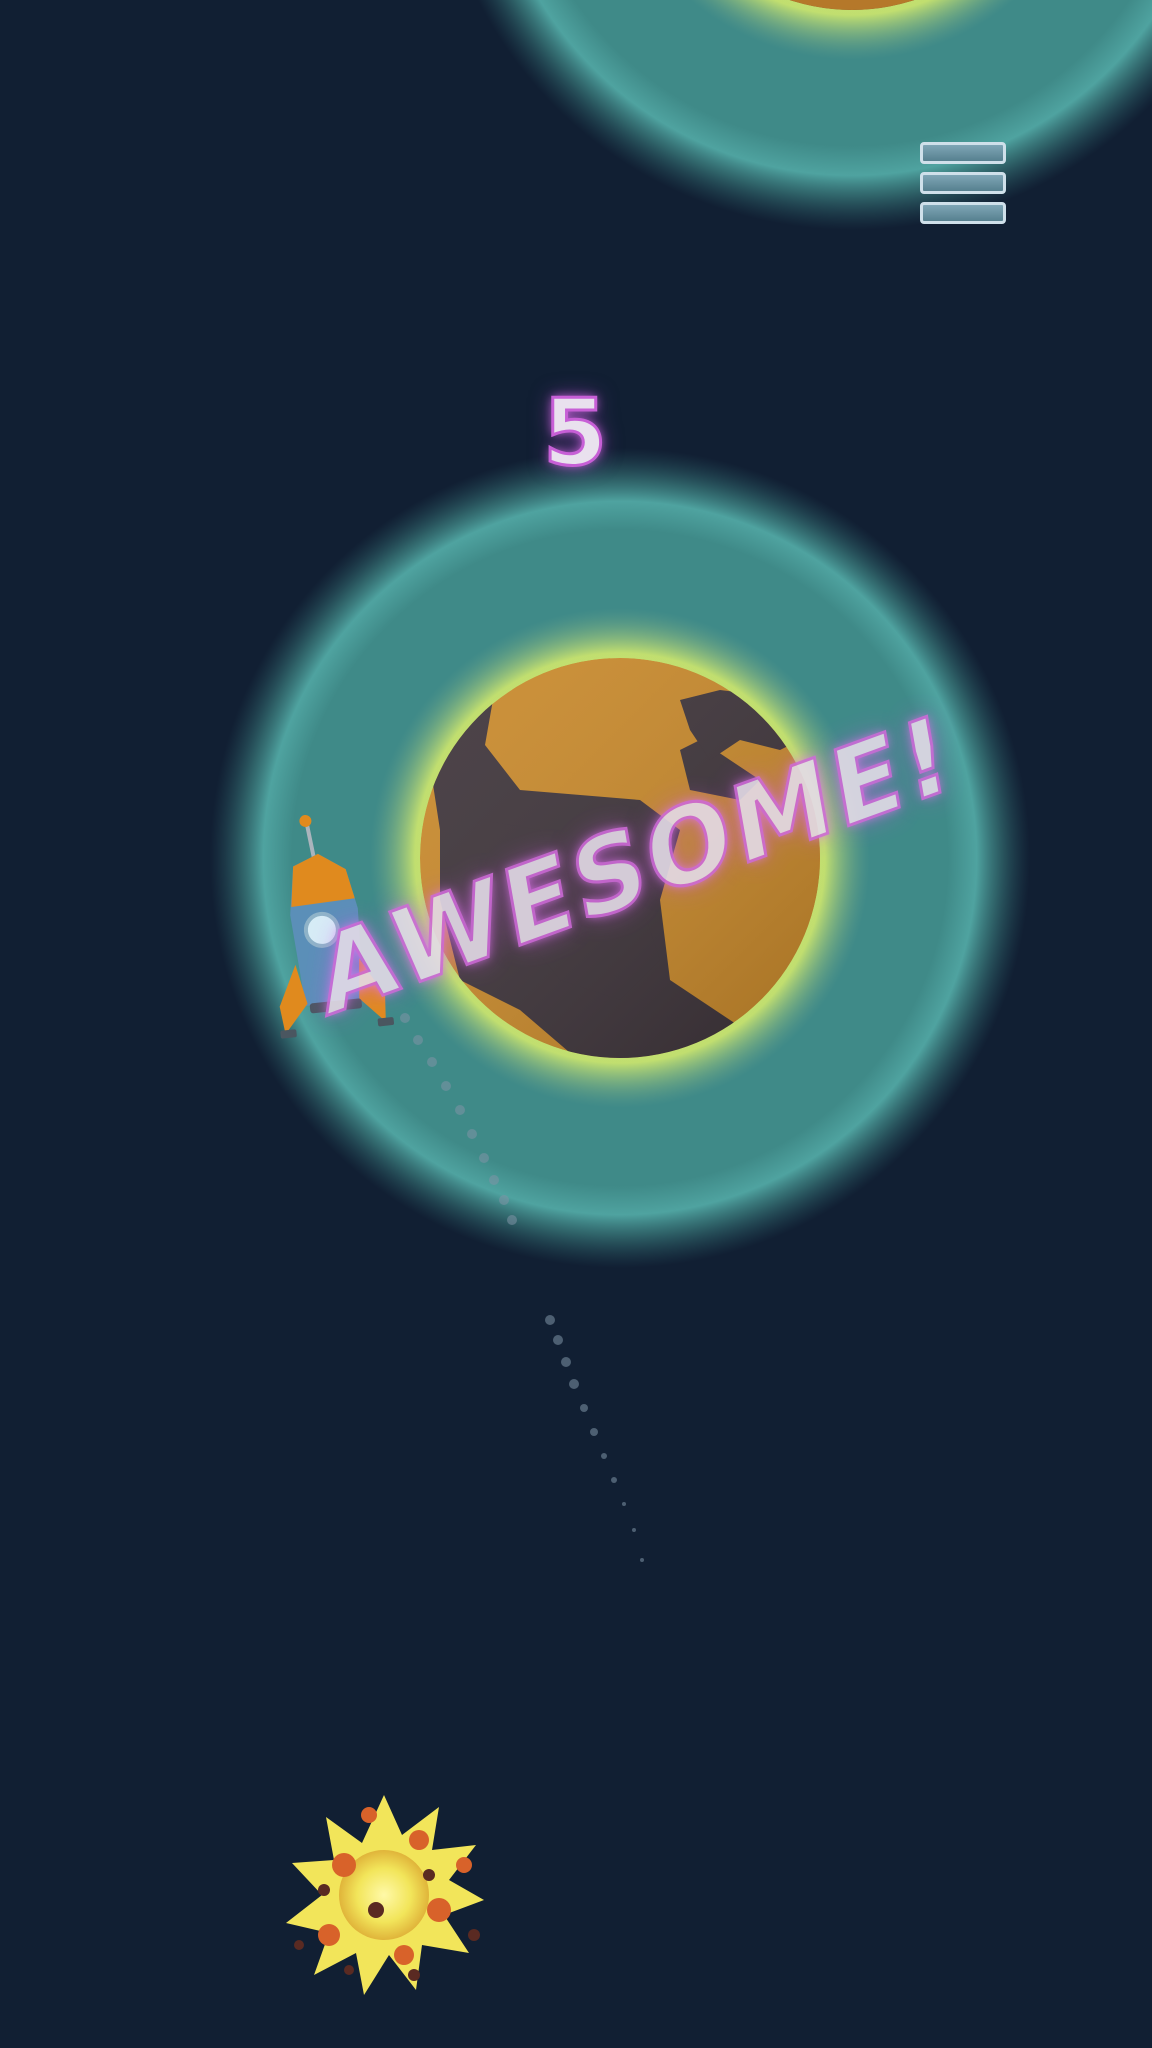 This screenshot has height=2048, width=1152. Describe the element at coordinates (814, 115) in the screenshot. I see `top-planet` at that location.